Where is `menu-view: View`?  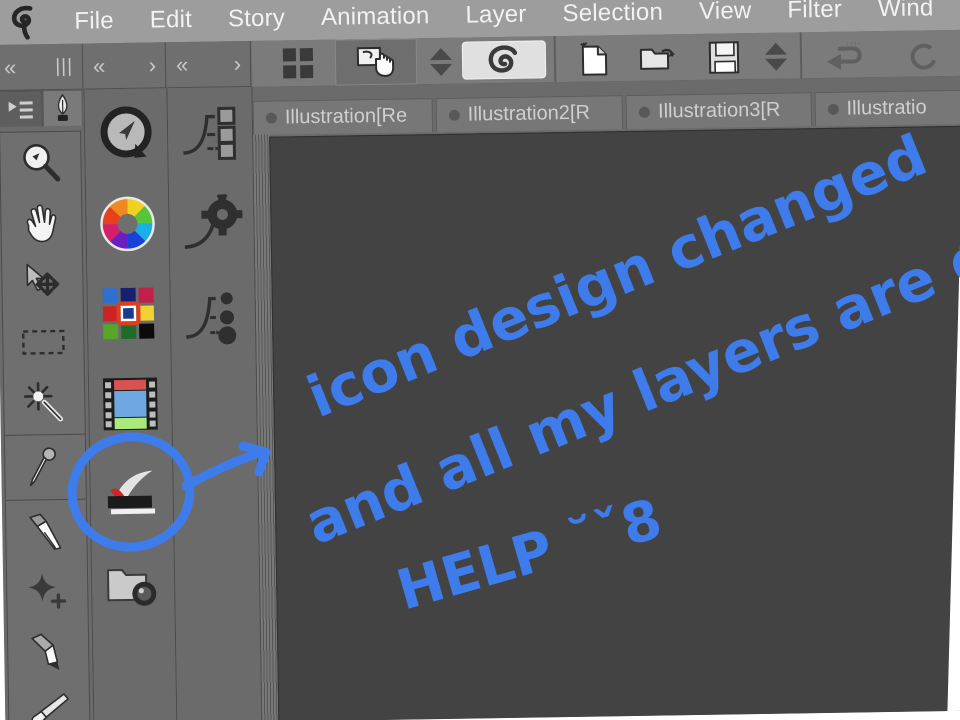 menu-view: View is located at coordinates (725, 17).